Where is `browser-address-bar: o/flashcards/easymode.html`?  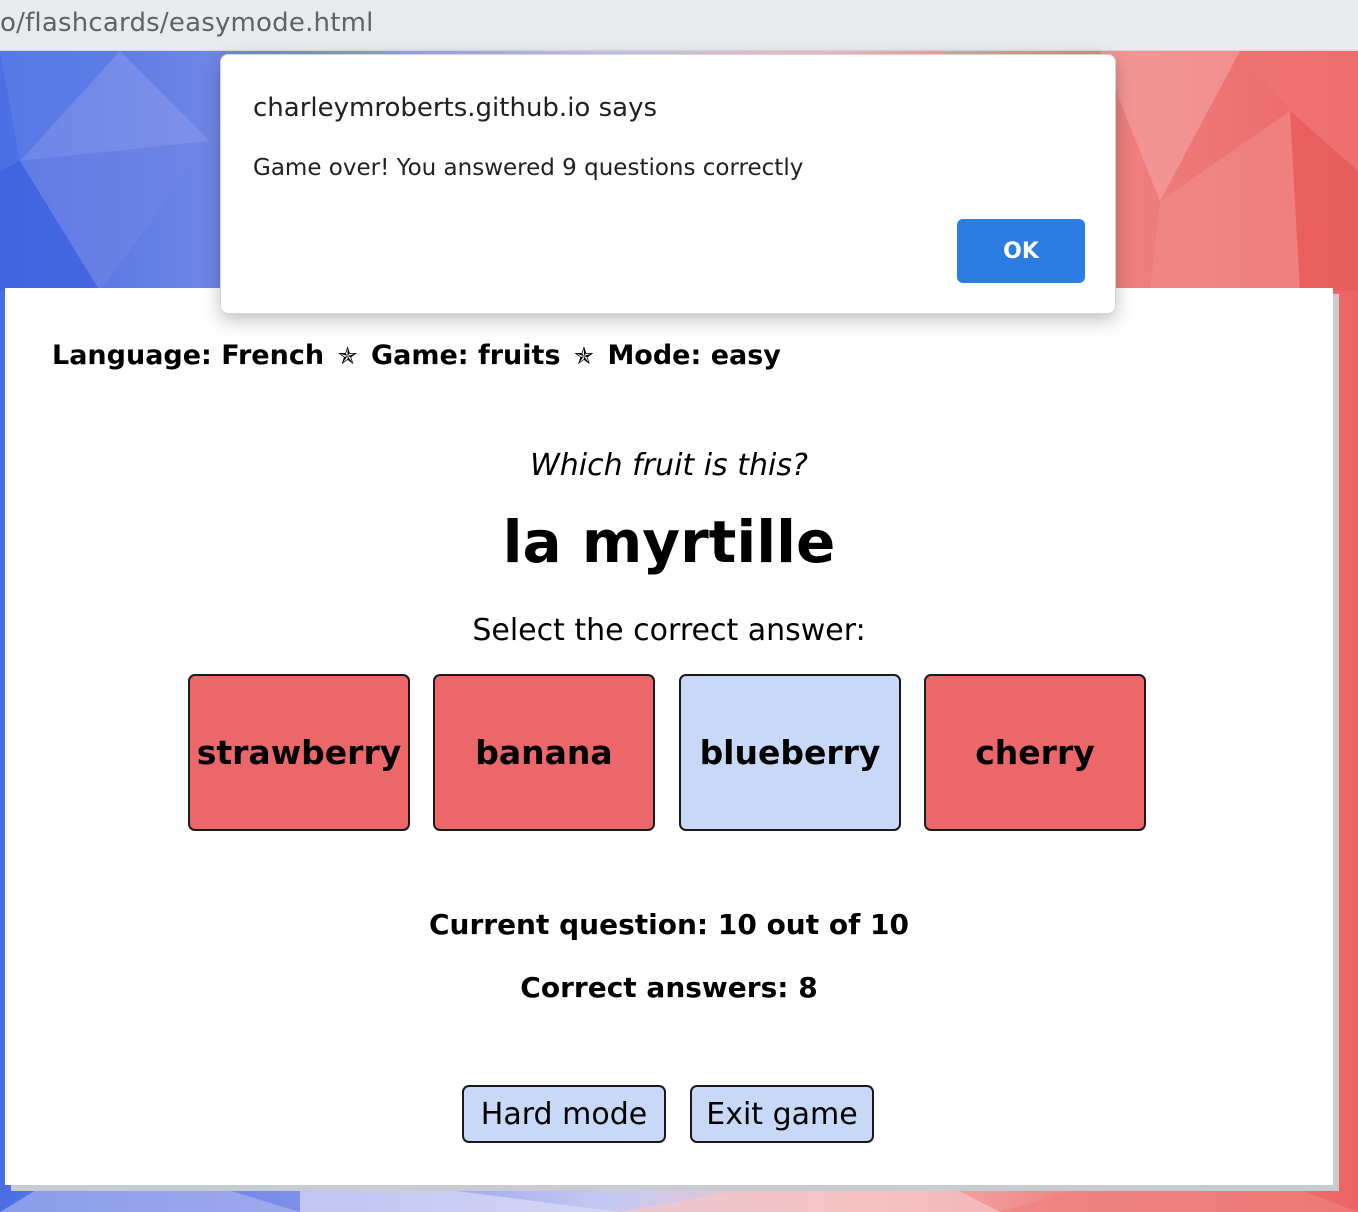
browser-address-bar: o/flashcards/easymode.html is located at coordinates (679, 25).